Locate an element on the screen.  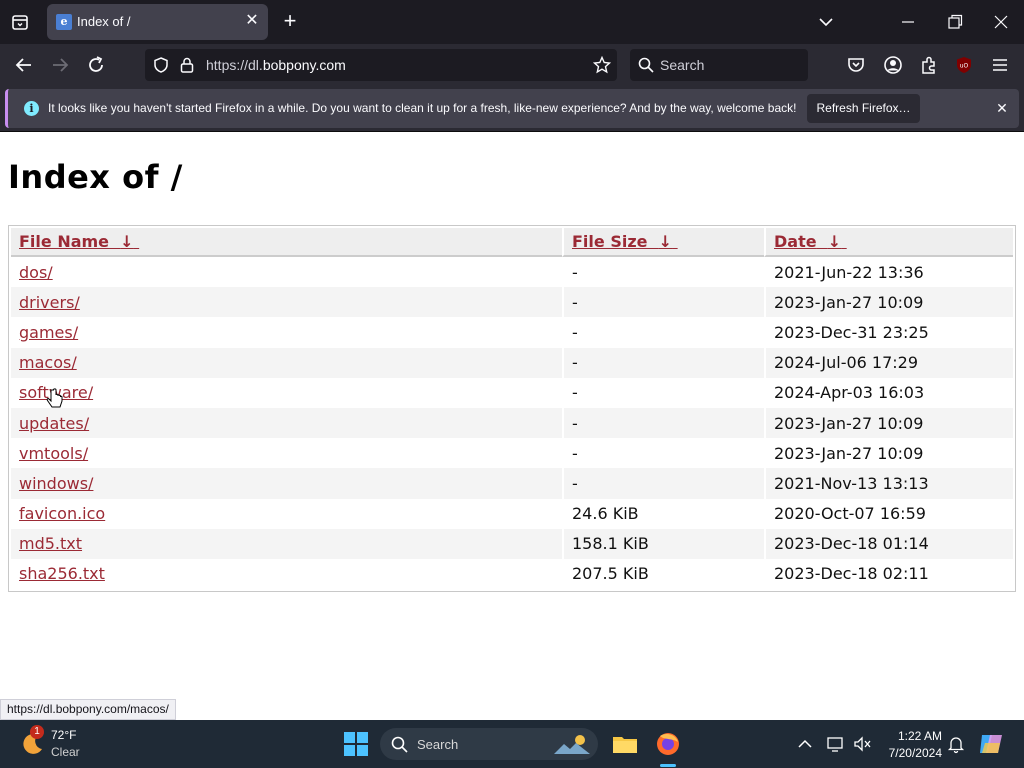
tab-title: Index of / is located at coordinates (104, 21).